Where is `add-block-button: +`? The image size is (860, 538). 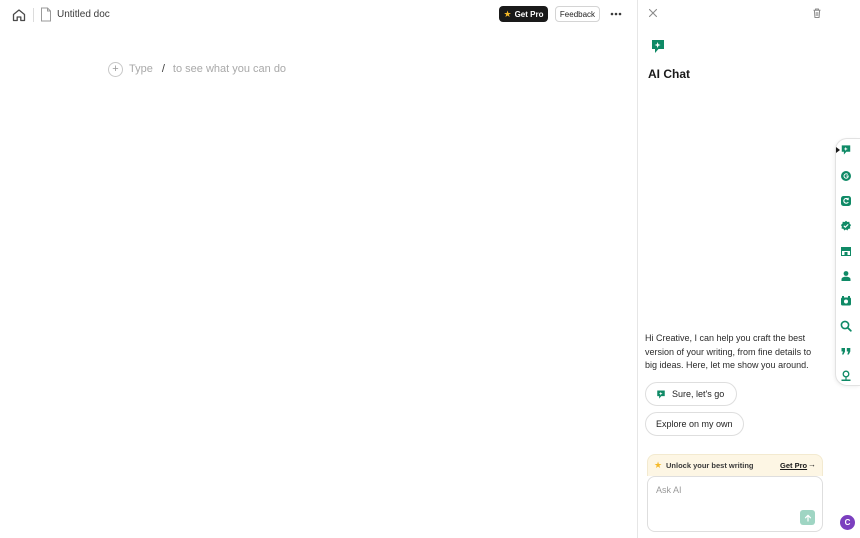
add-block-button: + is located at coordinates (115, 69).